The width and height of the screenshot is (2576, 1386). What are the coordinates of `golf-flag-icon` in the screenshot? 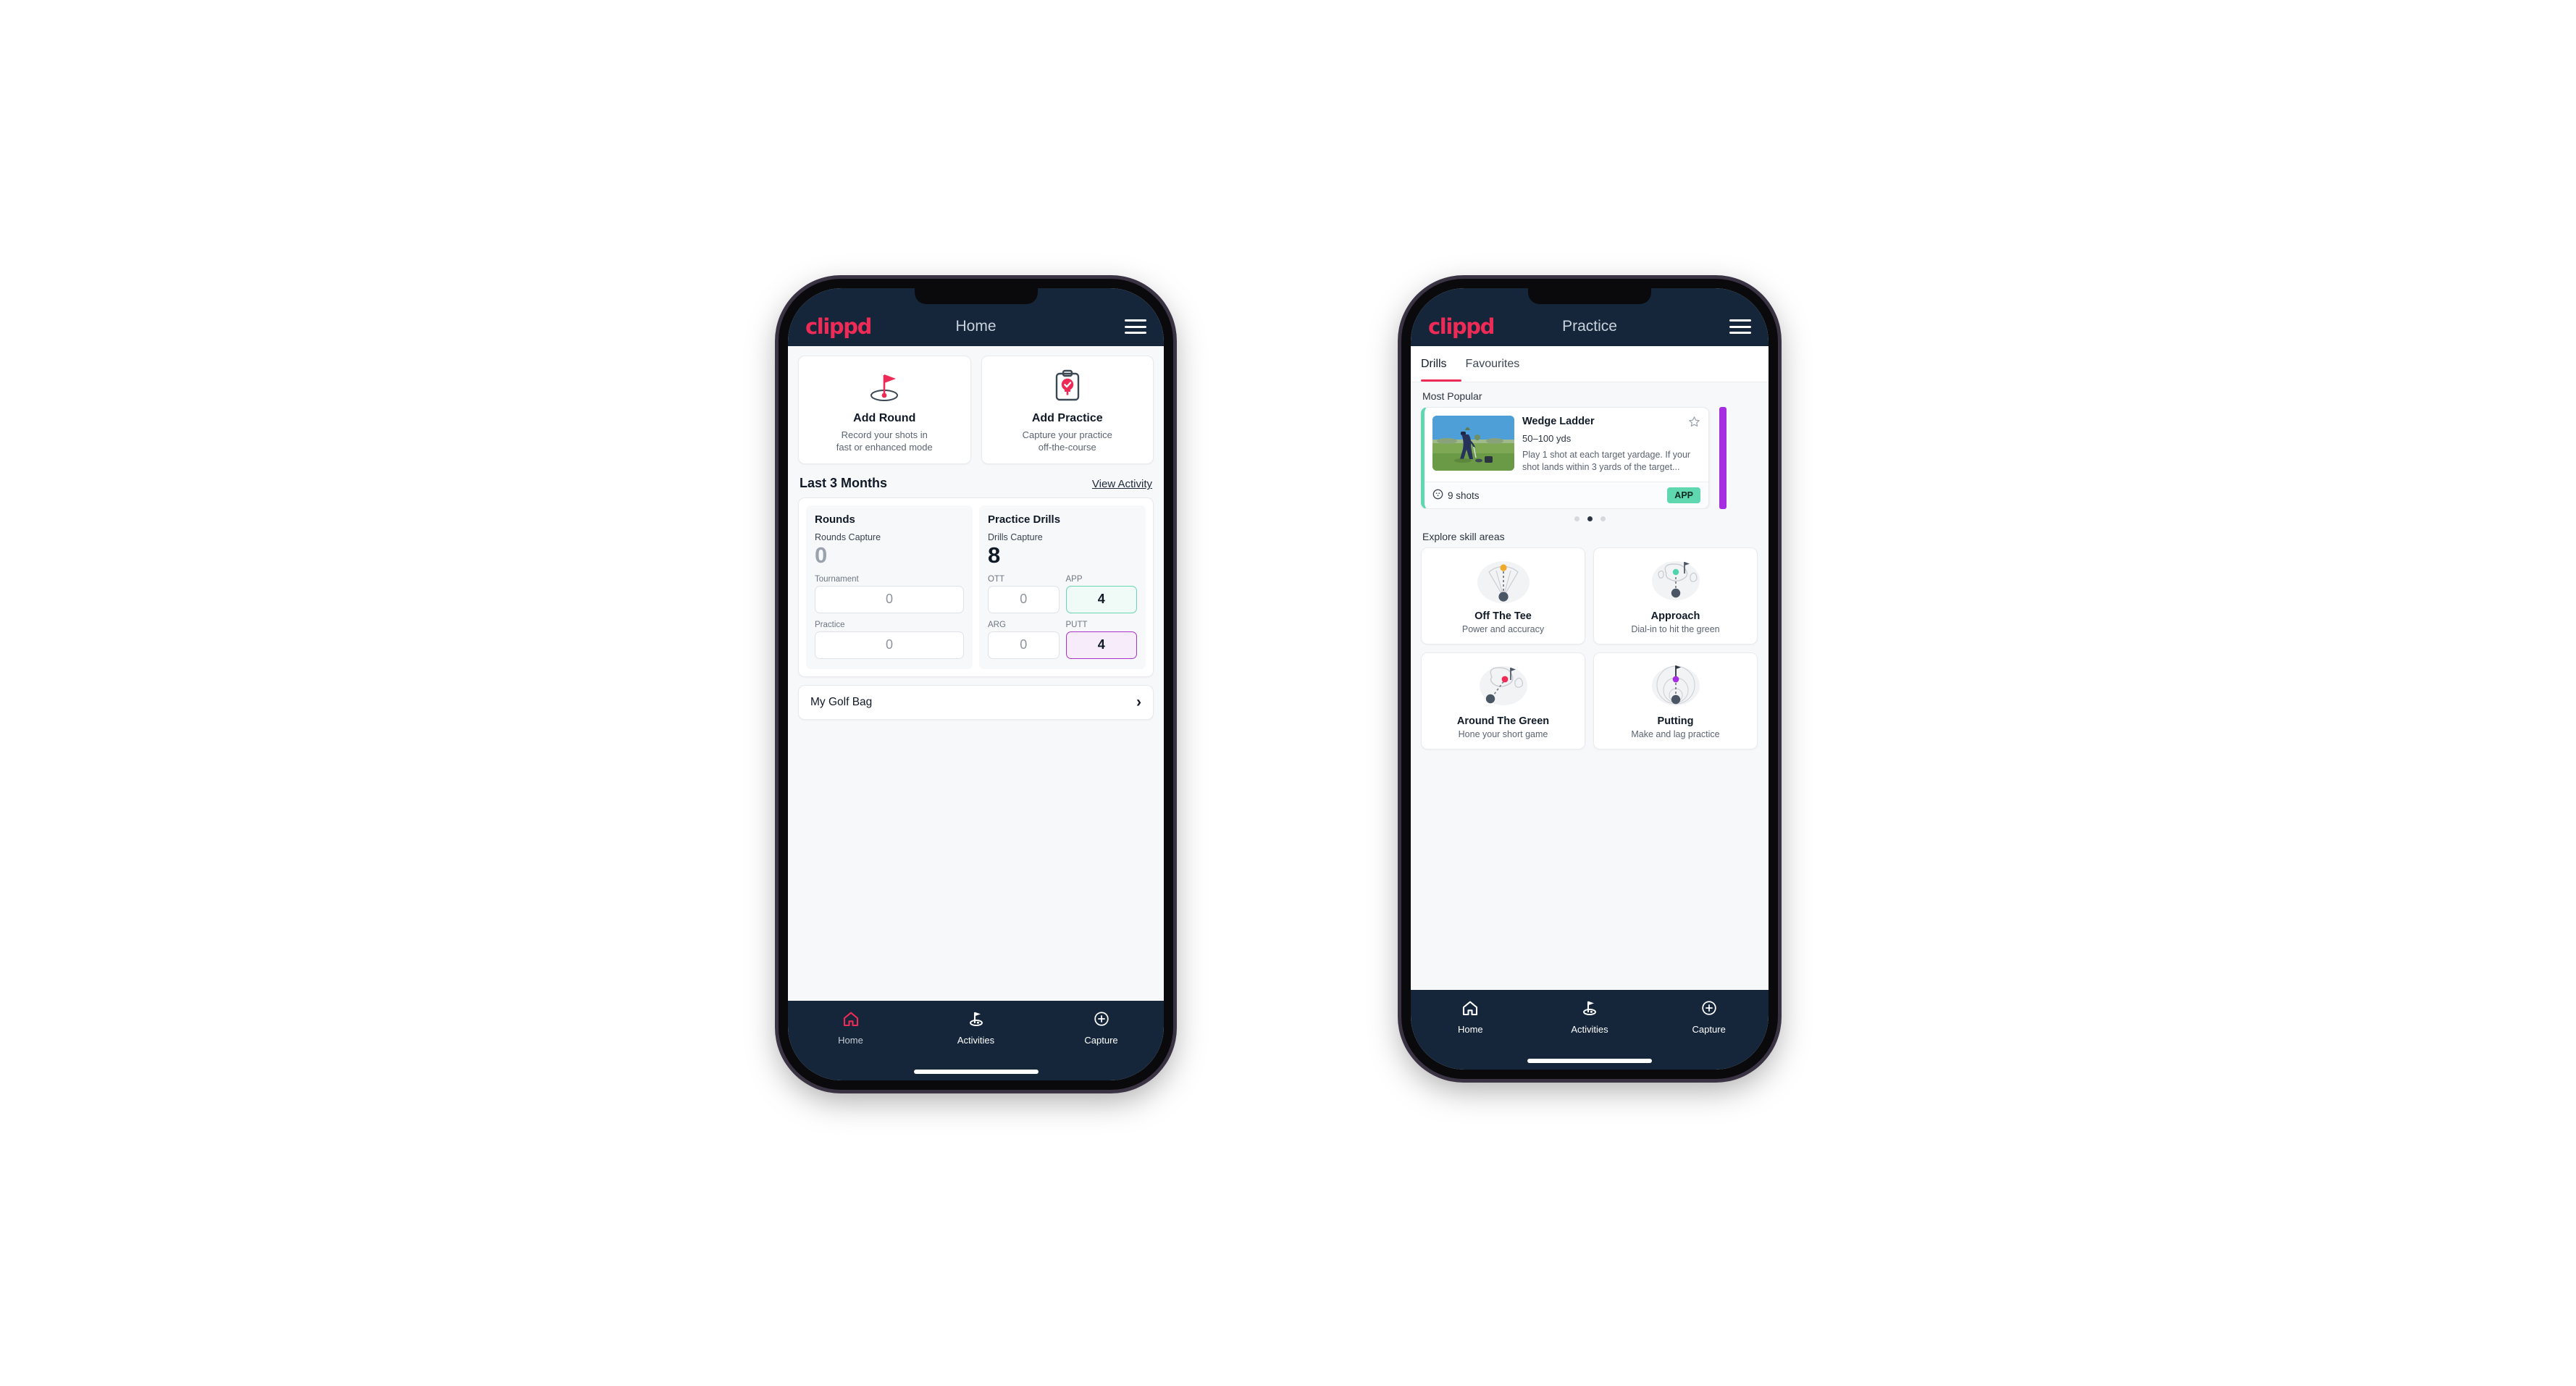 It's located at (1589, 1010).